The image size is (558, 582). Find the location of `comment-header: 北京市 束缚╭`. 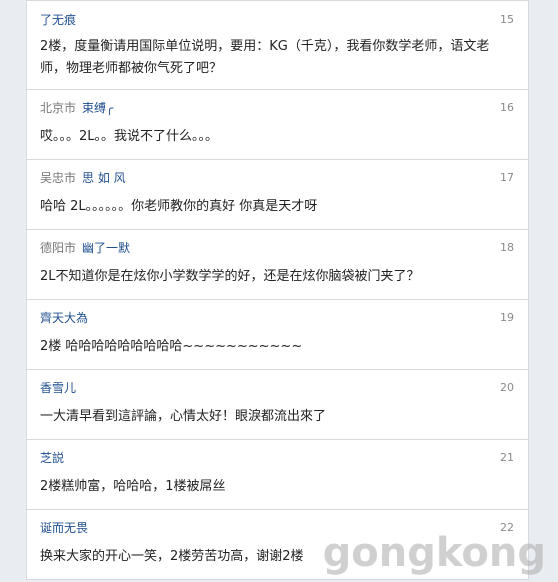

comment-header: 北京市 束缚╭ is located at coordinates (76, 108).